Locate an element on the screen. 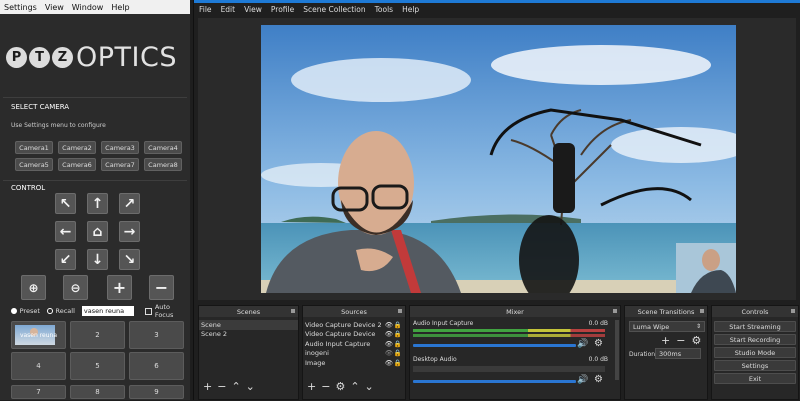 This screenshot has height=401, width=800. controls-title: Controls is located at coordinates (755, 311).